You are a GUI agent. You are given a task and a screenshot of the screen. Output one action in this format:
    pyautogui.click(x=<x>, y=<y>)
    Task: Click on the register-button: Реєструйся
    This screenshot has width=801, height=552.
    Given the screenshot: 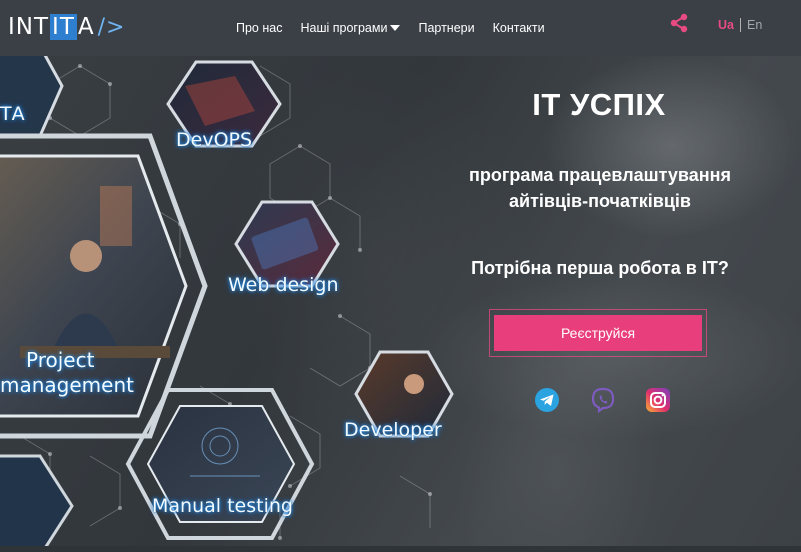 What is the action you would take?
    pyautogui.click(x=598, y=333)
    